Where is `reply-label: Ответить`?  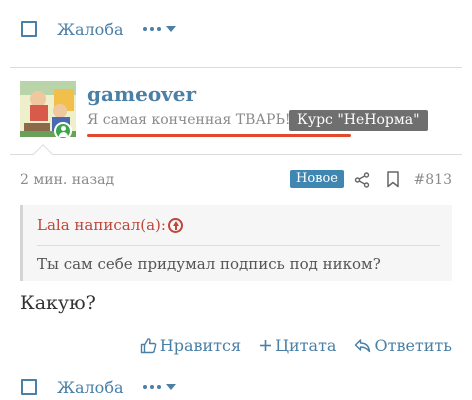
reply-label: Ответить is located at coordinates (413, 345).